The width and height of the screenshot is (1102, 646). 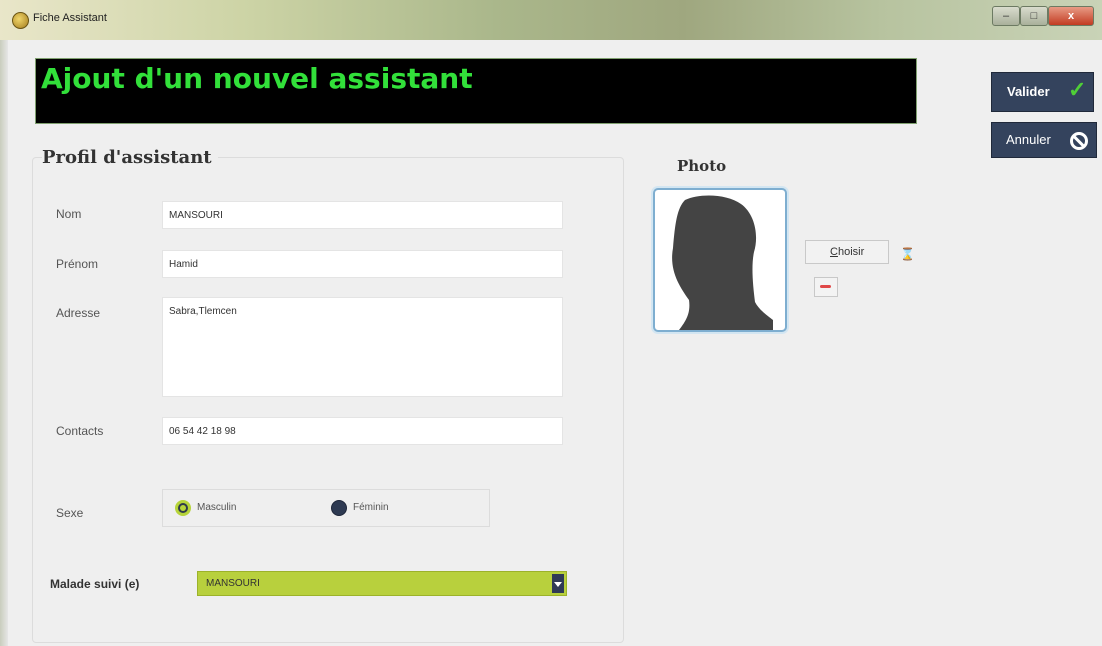 I want to click on sexe-label: Sexe, so click(x=70, y=513).